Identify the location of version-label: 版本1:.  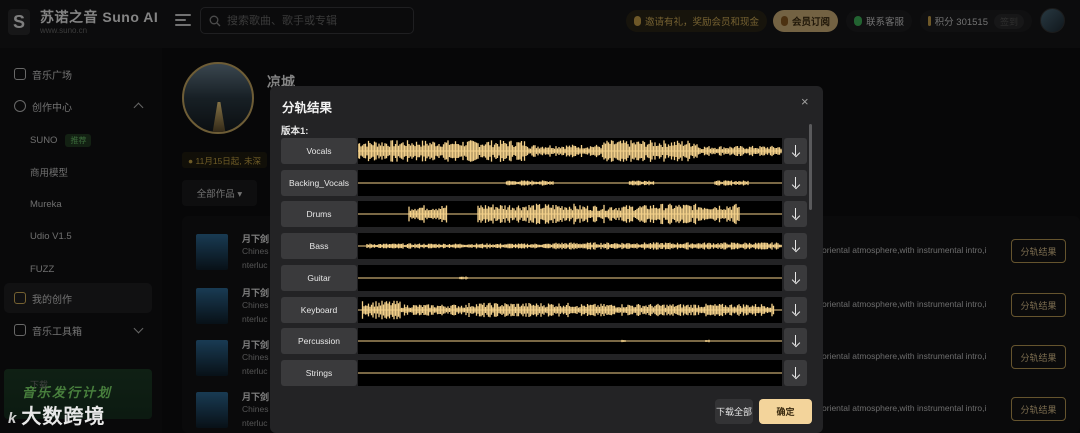
(295, 131).